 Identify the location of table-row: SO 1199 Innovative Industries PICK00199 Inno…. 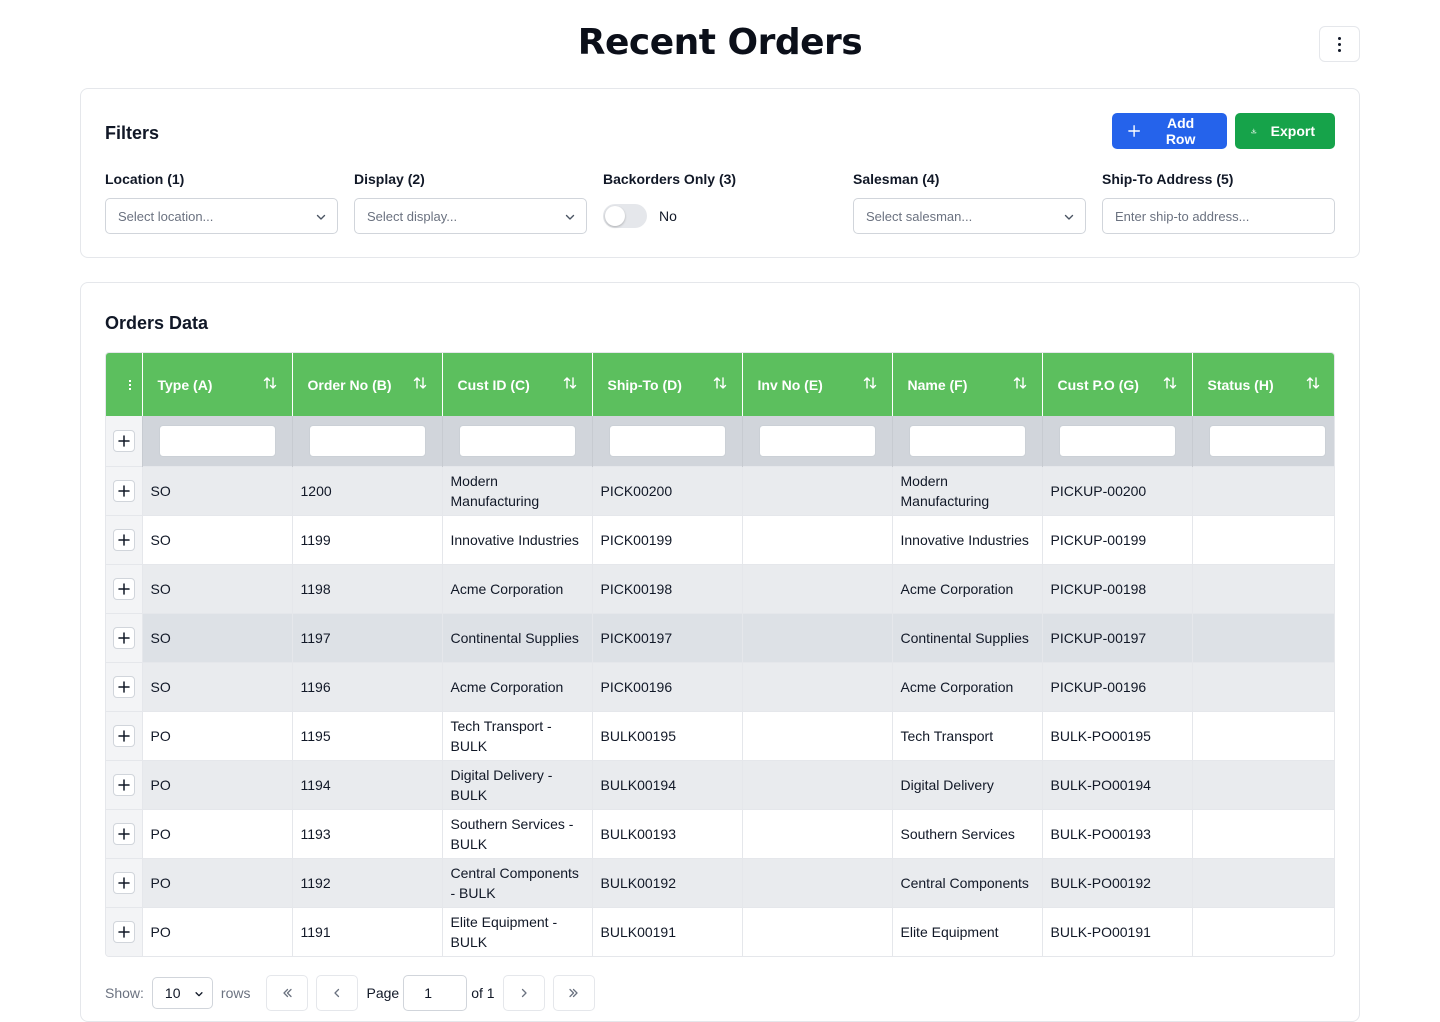
(720, 539).